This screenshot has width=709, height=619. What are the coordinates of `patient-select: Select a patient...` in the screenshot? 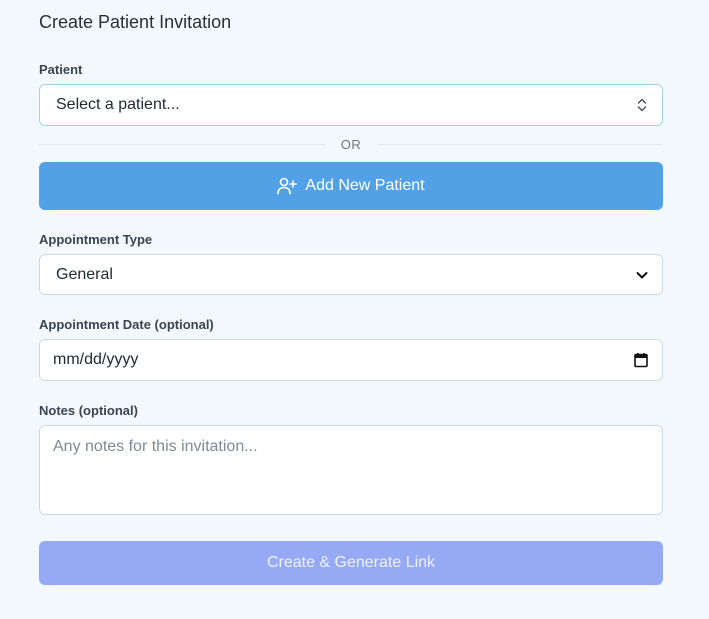 It's located at (351, 105).